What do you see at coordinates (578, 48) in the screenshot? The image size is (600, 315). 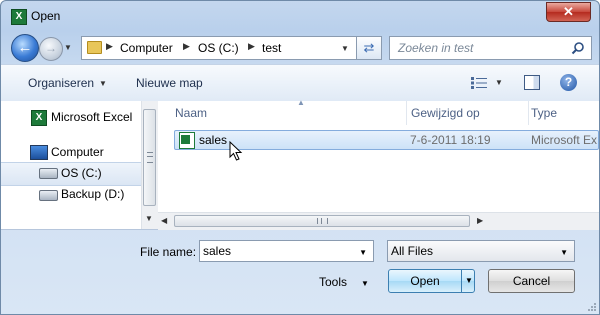 I see `search-icon` at bounding box center [578, 48].